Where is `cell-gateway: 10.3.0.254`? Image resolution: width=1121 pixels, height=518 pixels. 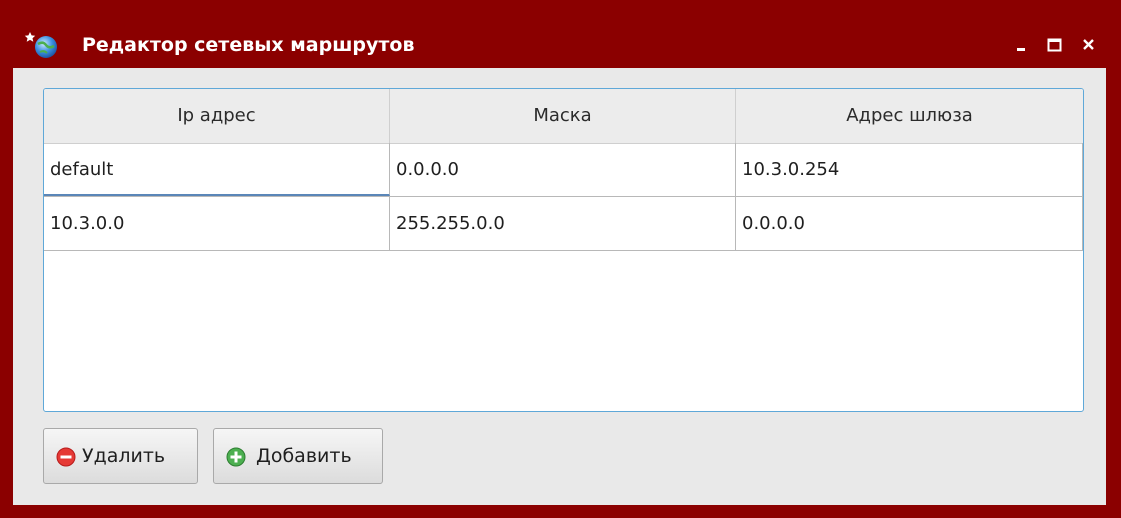 cell-gateway: 10.3.0.254 is located at coordinates (909, 169).